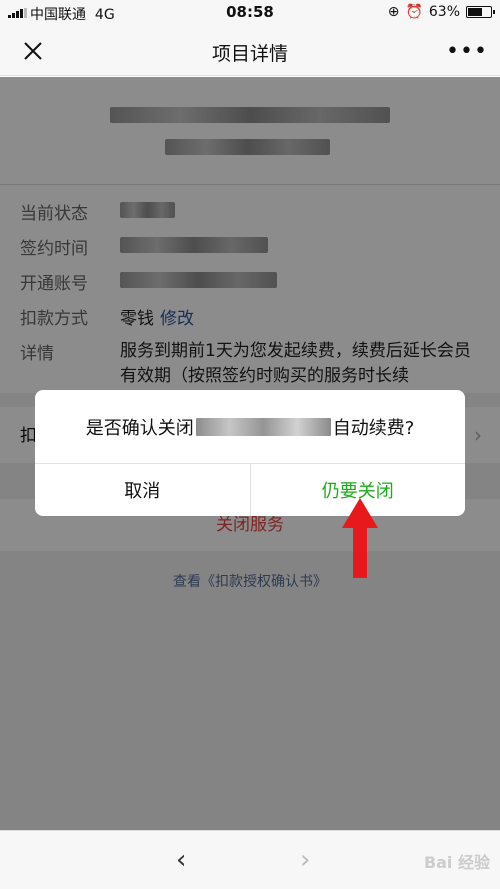 This screenshot has height=889, width=500. Describe the element at coordinates (181, 860) in the screenshot. I see `back-icon: ‹` at that location.